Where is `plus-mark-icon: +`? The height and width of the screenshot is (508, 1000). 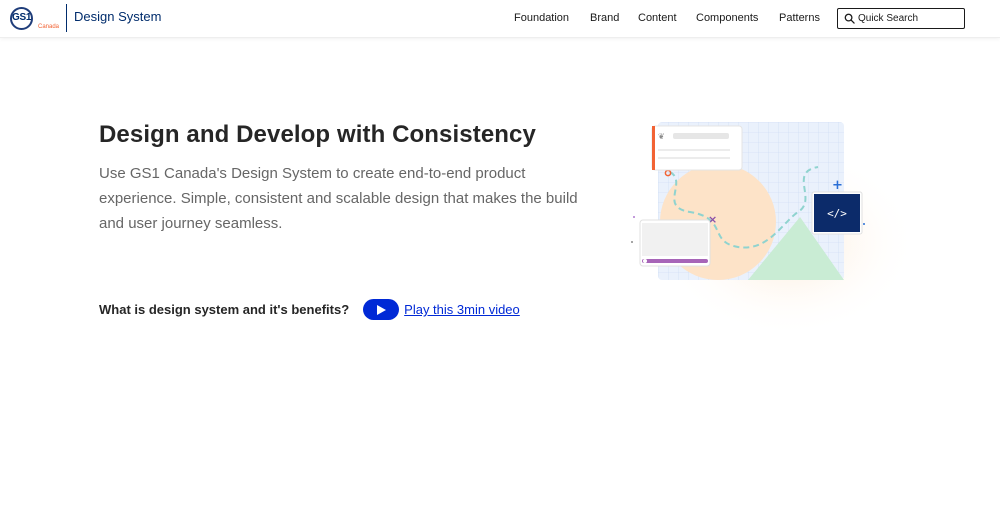
plus-mark-icon: + is located at coordinates (837, 185).